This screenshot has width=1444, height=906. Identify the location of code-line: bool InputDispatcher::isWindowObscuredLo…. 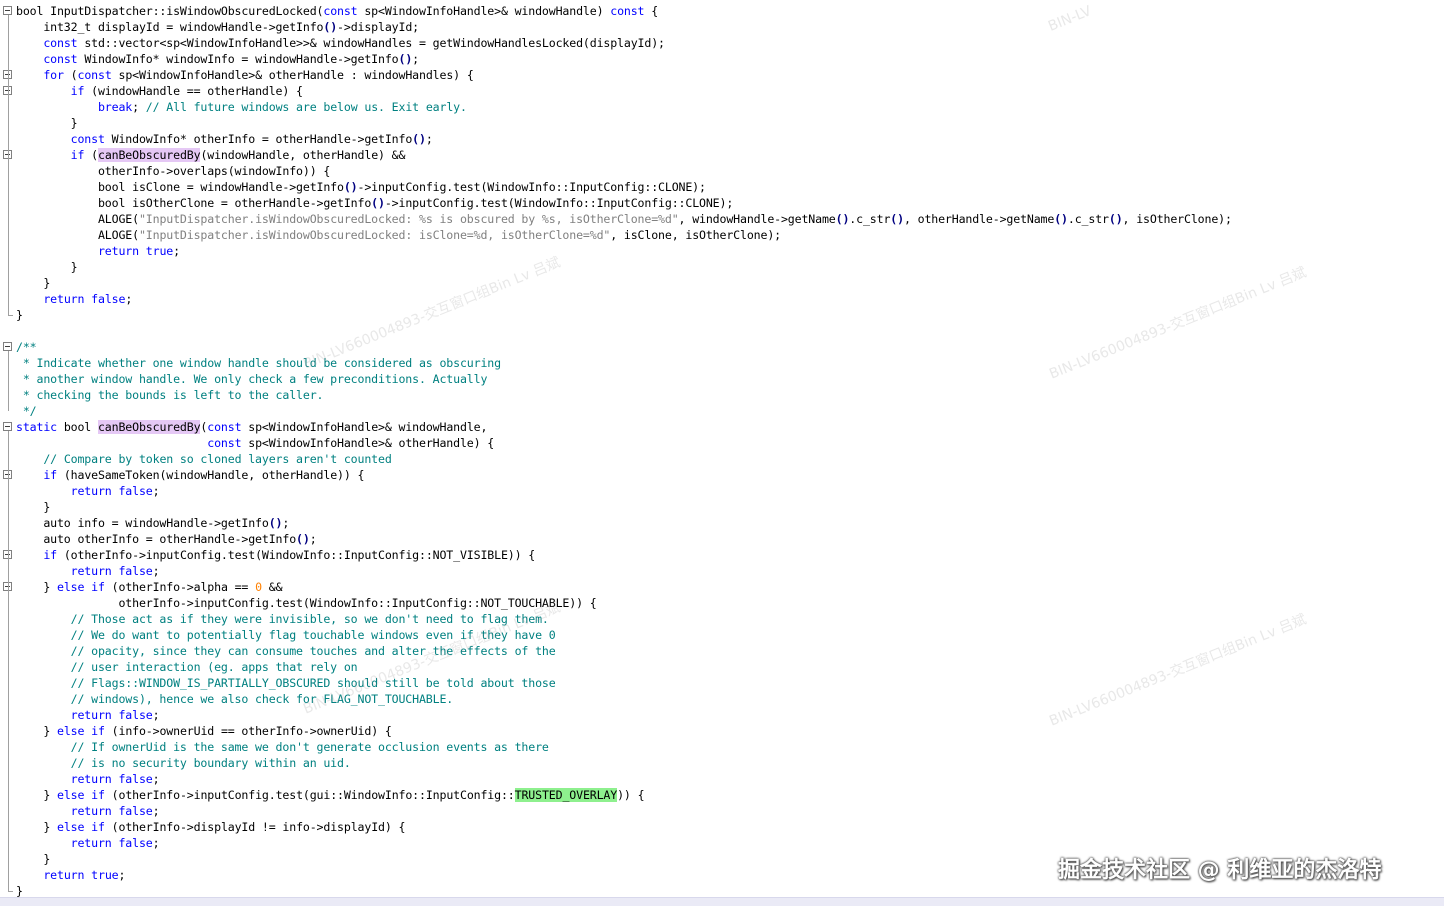
(337, 11).